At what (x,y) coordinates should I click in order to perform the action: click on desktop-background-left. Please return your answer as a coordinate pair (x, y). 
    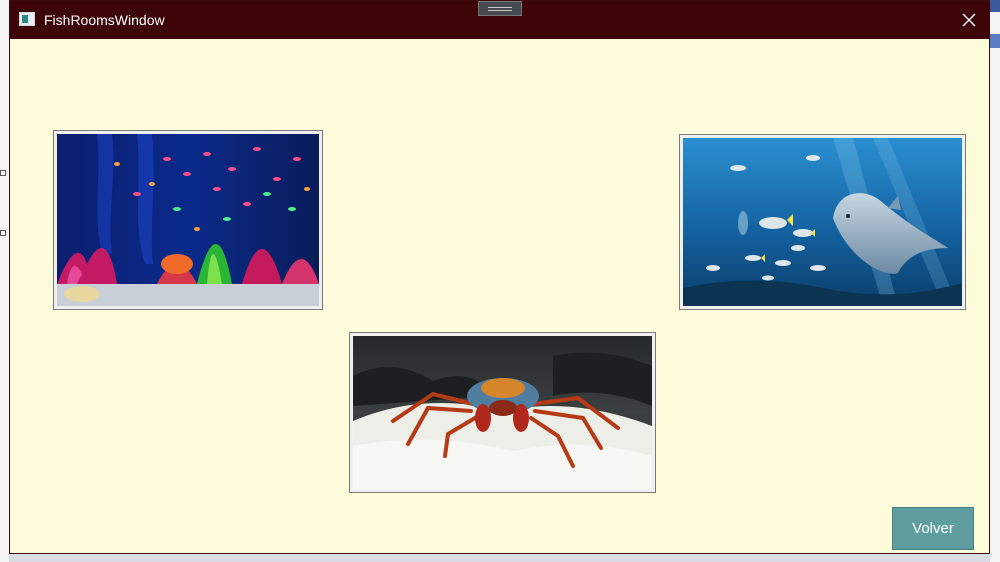
    Looking at the image, I should click on (4, 281).